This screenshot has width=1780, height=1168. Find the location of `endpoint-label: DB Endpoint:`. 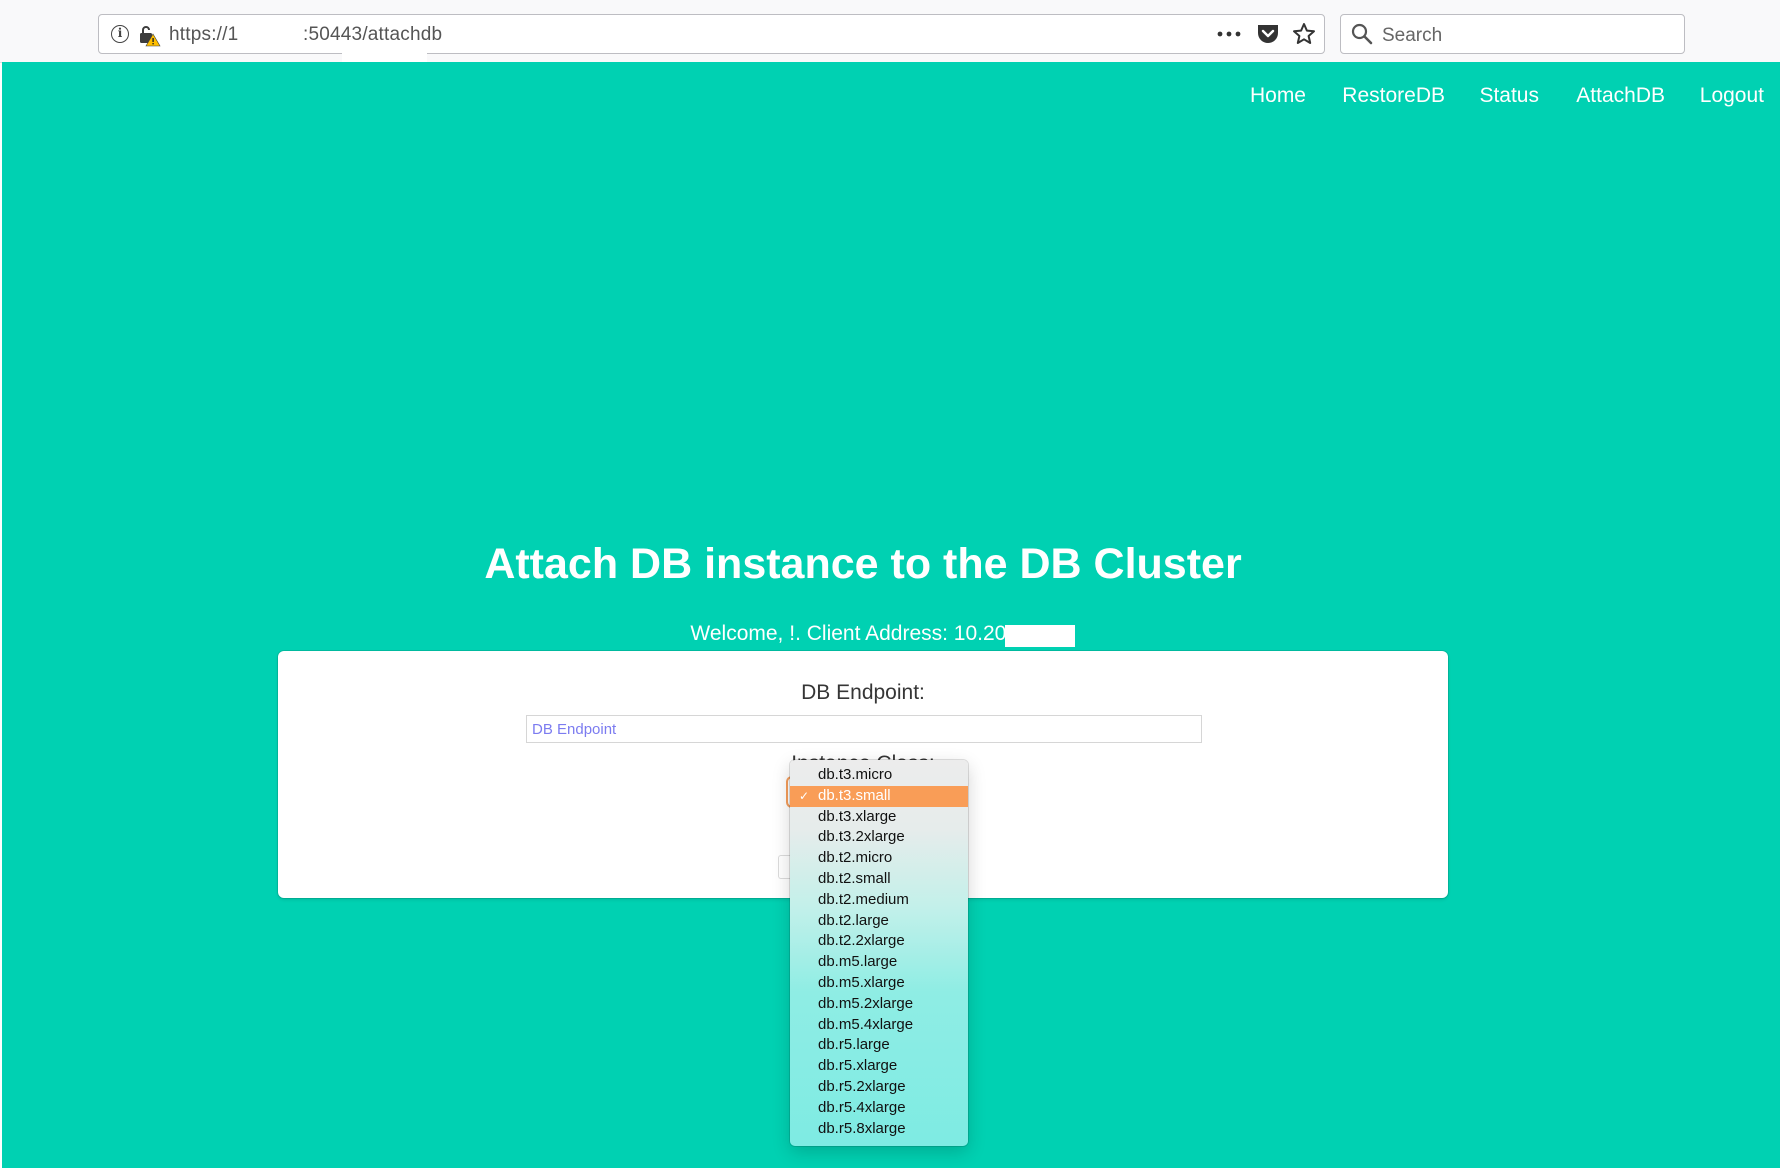

endpoint-label: DB Endpoint: is located at coordinates (863, 692).